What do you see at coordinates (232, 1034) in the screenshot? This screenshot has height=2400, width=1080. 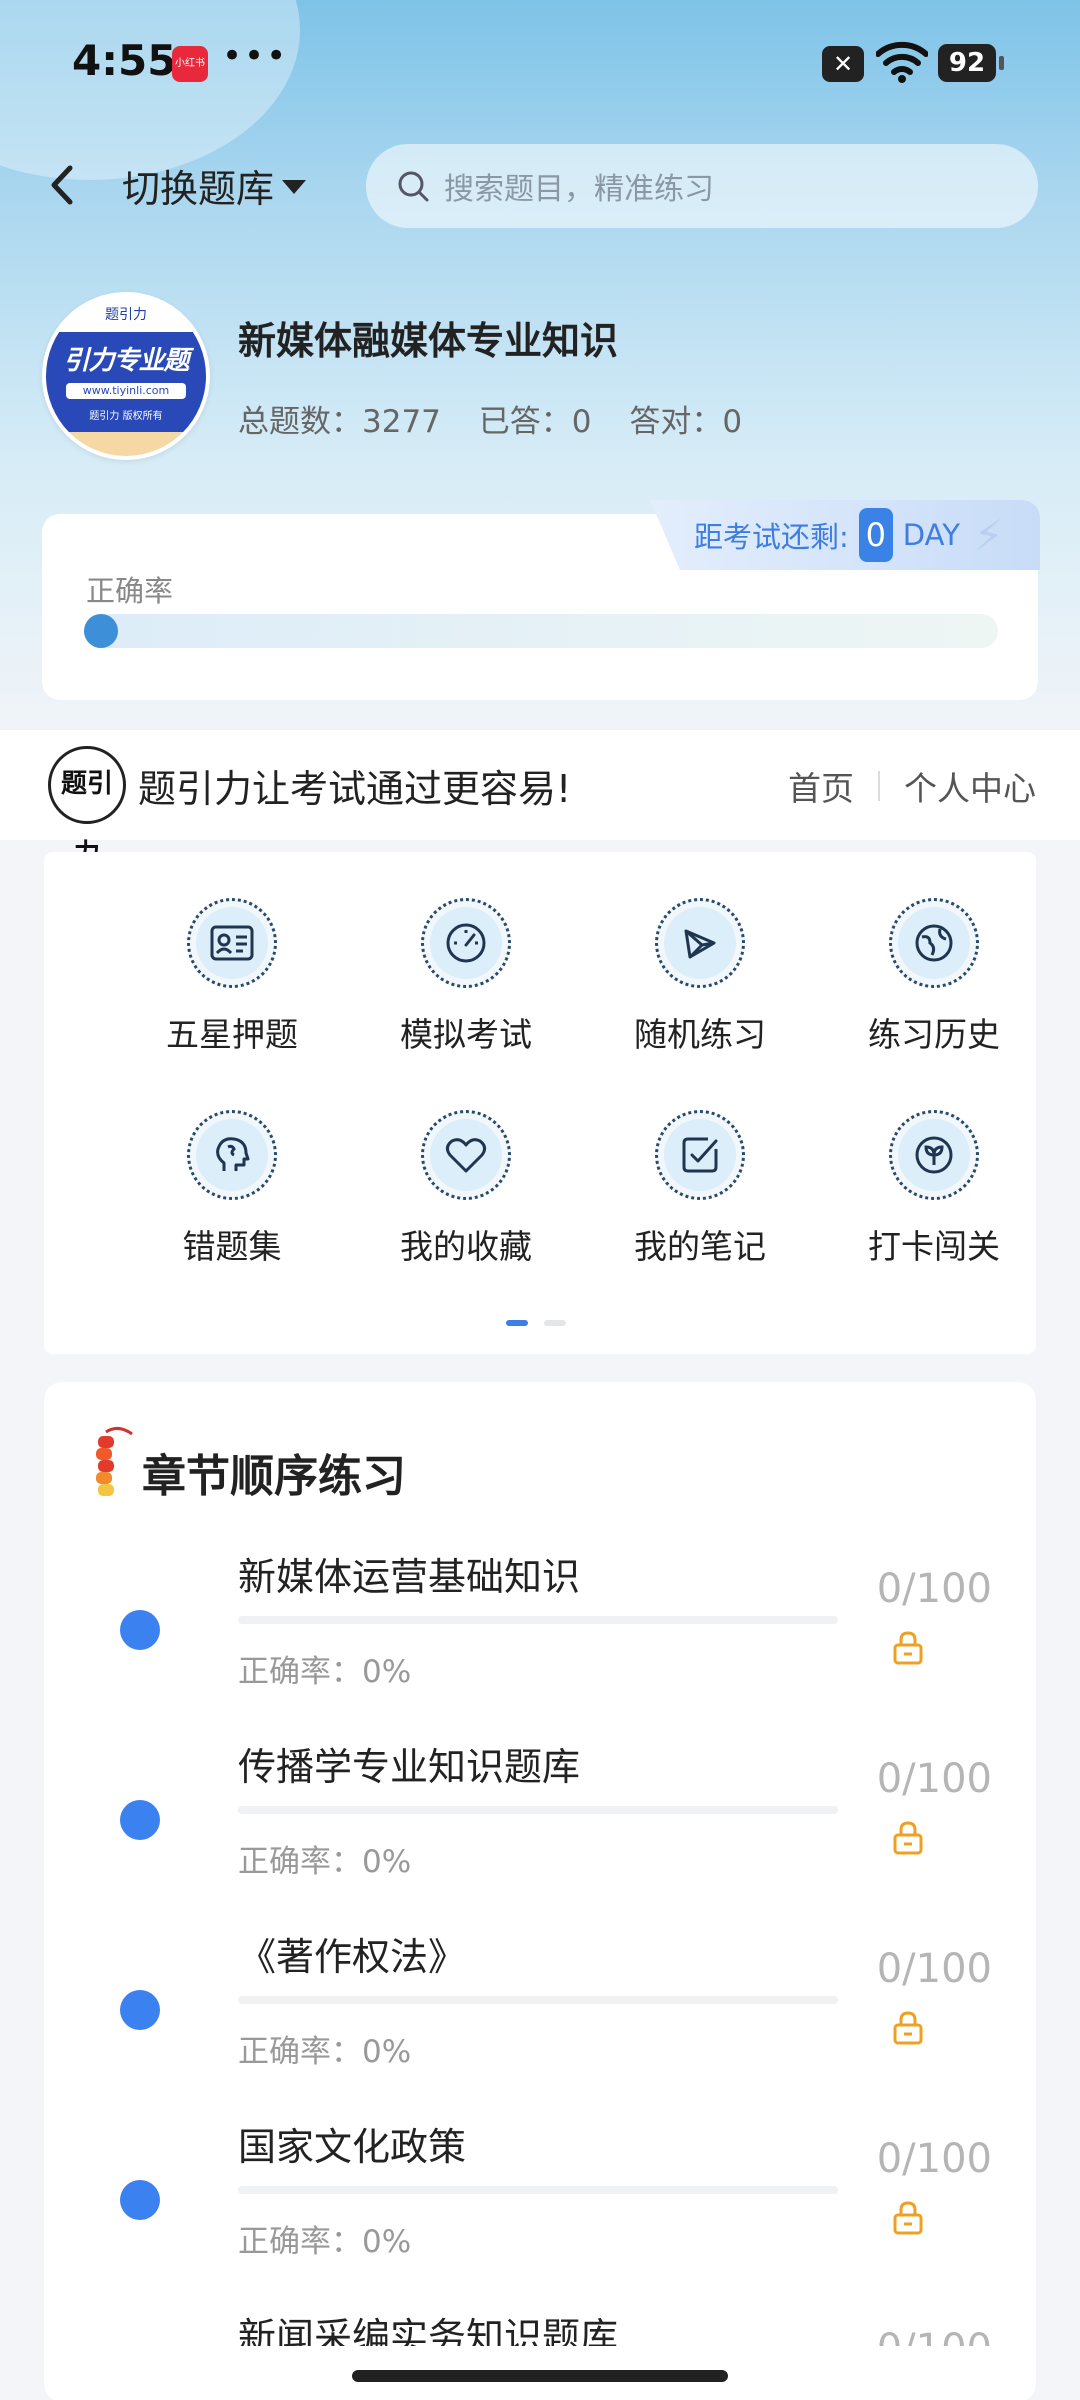 I see `feature-label: 五星押题` at bounding box center [232, 1034].